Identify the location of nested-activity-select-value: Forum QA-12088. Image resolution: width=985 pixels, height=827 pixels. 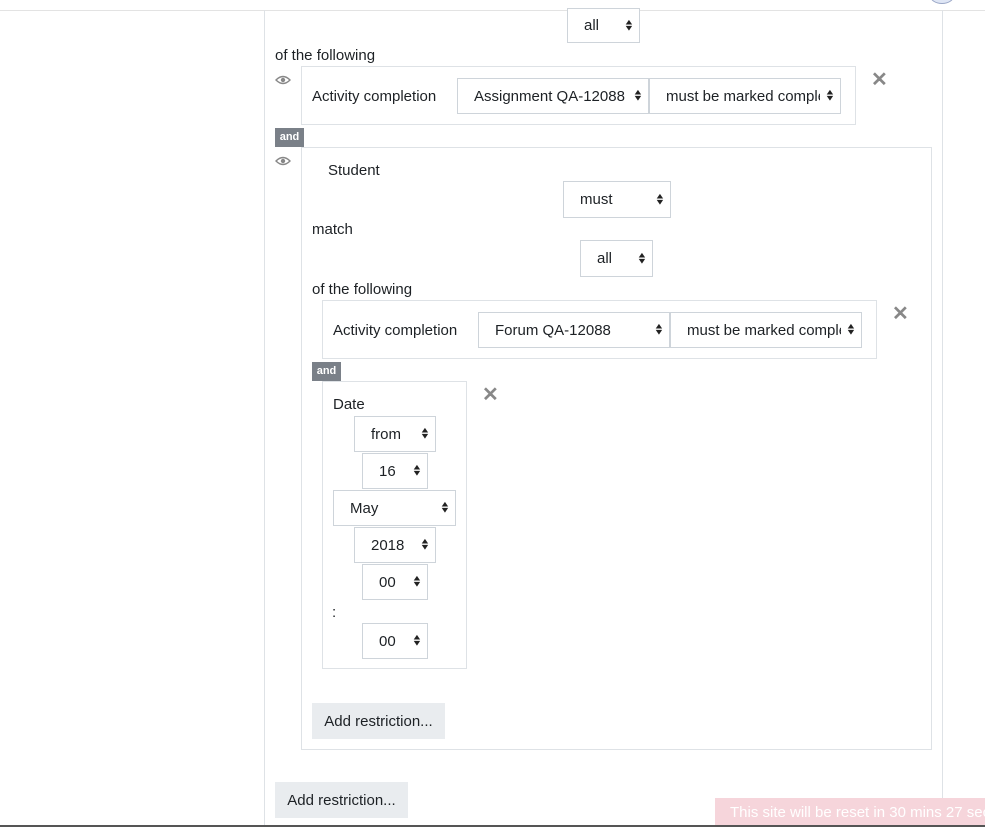
(553, 330).